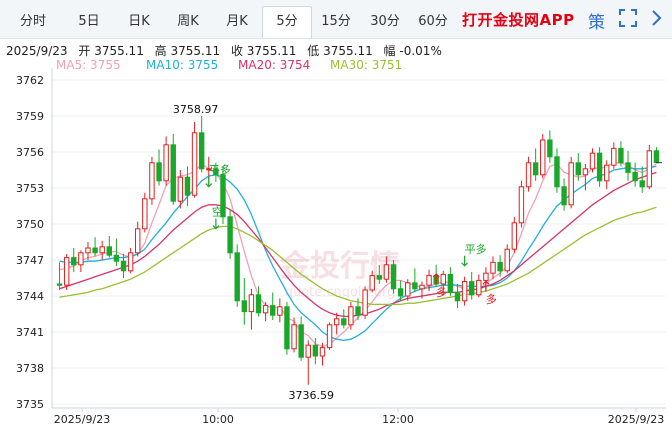 The width and height of the screenshot is (672, 427). Describe the element at coordinates (30, 368) in the screenshot. I see `y-tick-label: 3738` at that location.